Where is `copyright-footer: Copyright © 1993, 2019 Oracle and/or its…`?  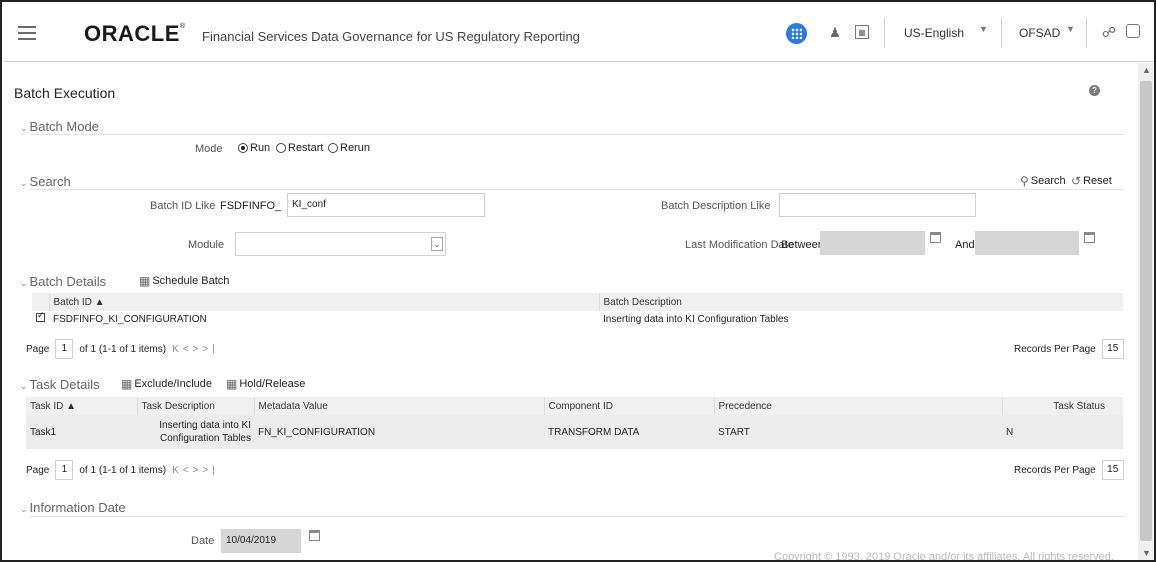
copyright-footer: Copyright © 1993, 2019 Oracle and/or its… is located at coordinates (944, 556).